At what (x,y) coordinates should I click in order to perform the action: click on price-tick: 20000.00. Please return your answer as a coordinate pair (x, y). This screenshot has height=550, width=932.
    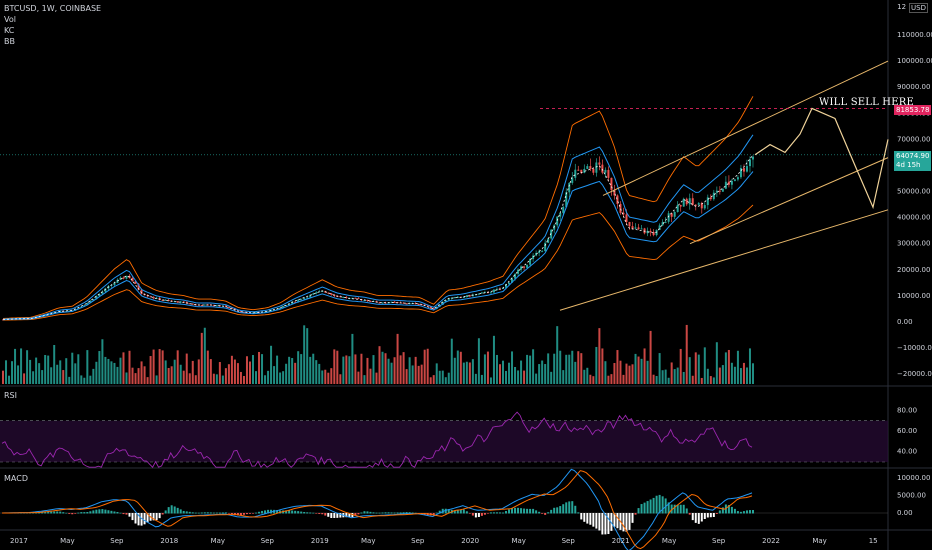
    Looking at the image, I should click on (913, 270).